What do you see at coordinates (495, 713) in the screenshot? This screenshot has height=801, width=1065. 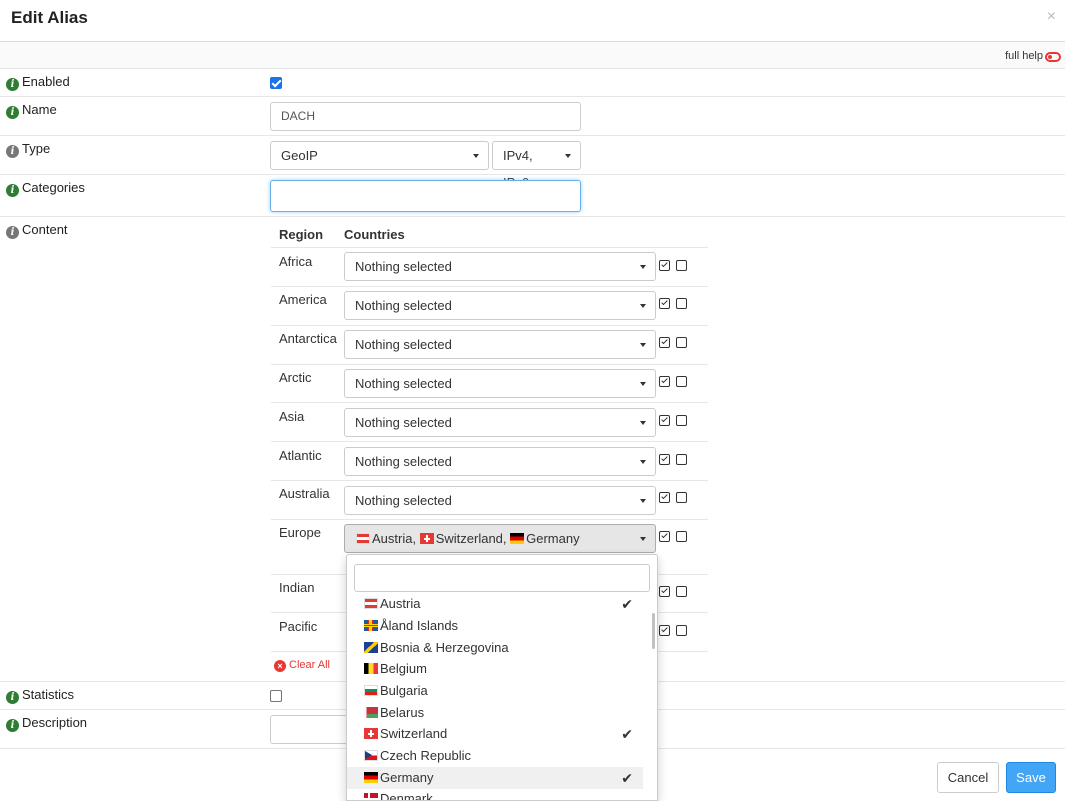 I see `dropdown-item: Belarus` at bounding box center [495, 713].